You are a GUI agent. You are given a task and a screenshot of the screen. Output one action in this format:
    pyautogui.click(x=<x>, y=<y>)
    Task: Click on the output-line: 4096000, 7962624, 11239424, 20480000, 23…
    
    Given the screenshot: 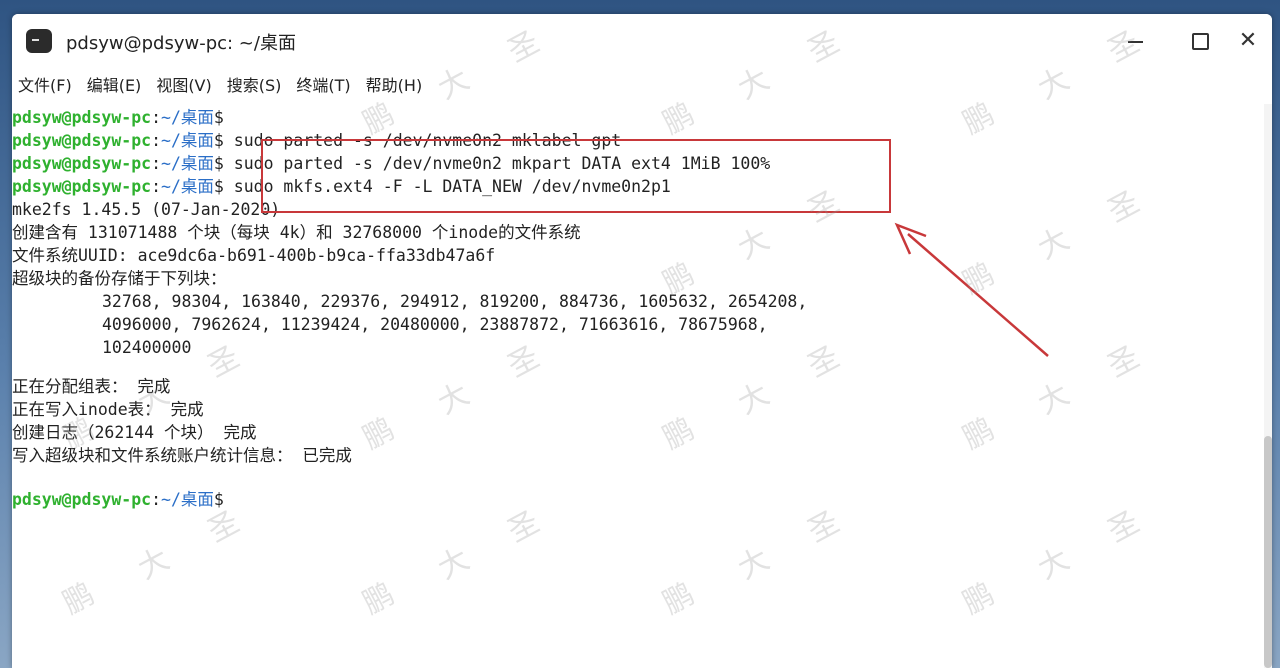 What is the action you would take?
    pyautogui.click(x=435, y=324)
    